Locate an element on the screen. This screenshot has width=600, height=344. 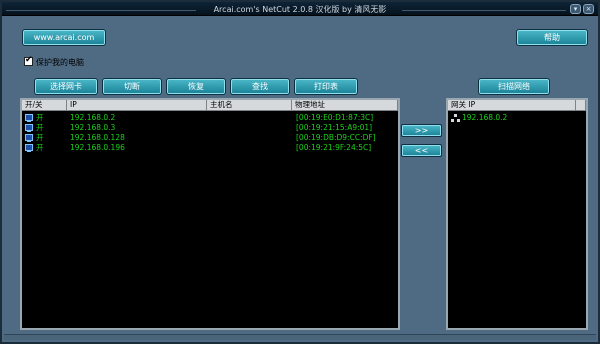
col-gateway-header: 网关 IP is located at coordinates (512, 105).